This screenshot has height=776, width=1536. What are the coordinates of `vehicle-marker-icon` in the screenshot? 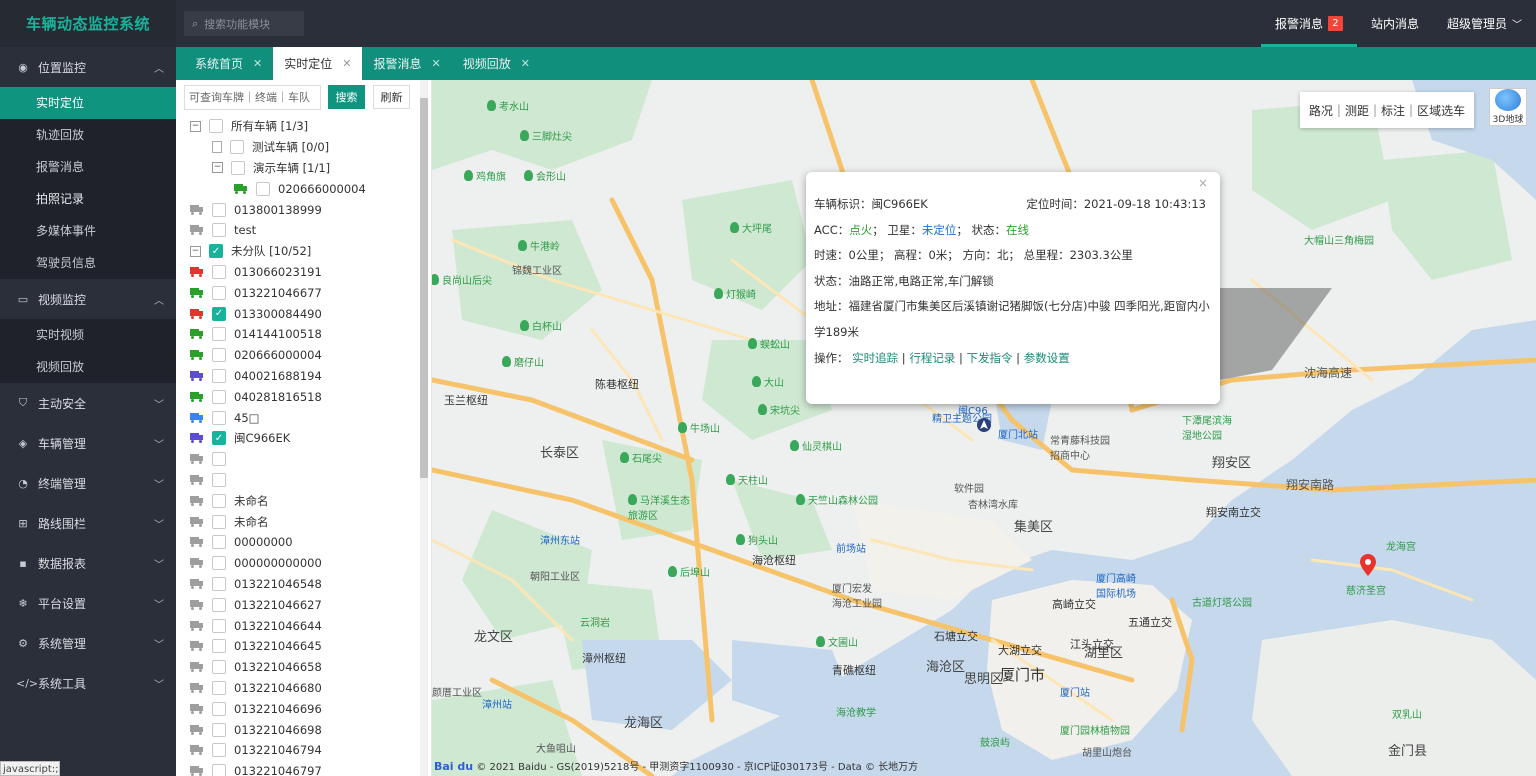 It's located at (984, 425).